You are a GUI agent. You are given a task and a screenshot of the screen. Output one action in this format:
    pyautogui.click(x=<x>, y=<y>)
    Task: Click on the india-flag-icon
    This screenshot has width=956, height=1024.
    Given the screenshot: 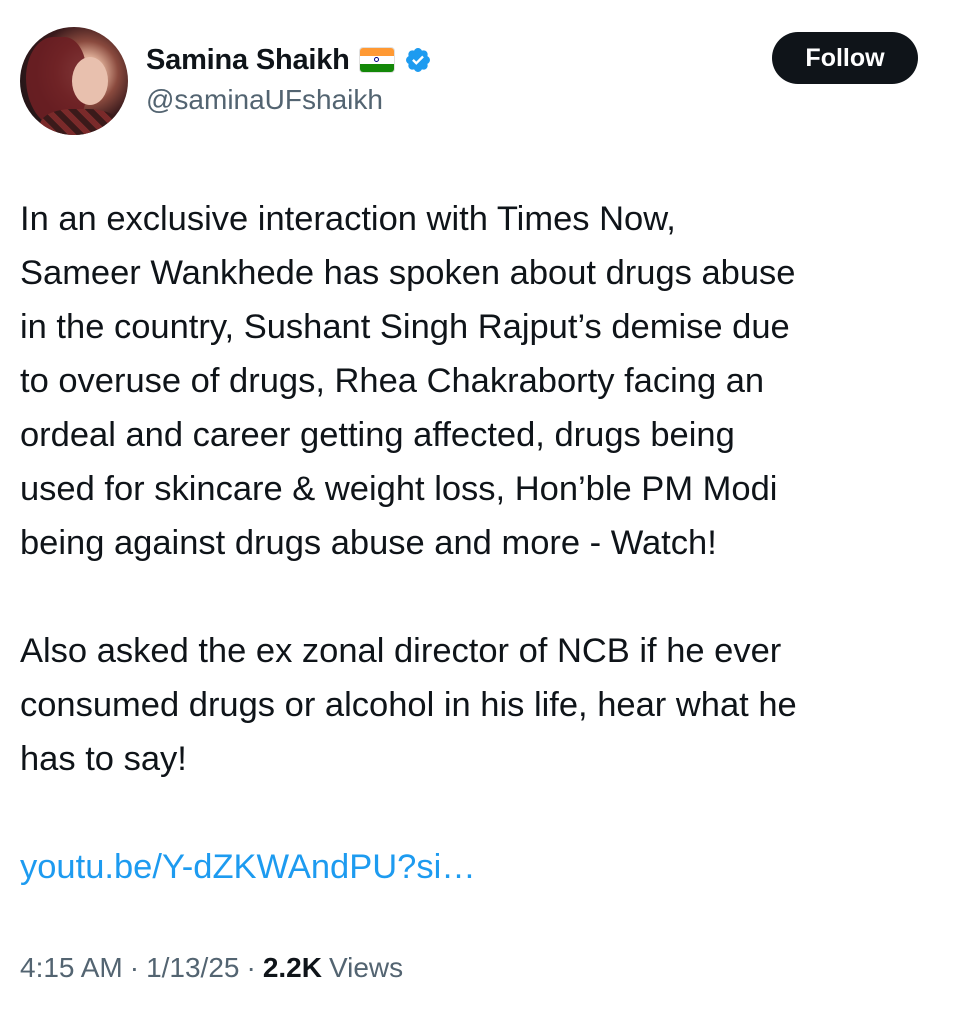 What is the action you would take?
    pyautogui.click(x=376, y=60)
    